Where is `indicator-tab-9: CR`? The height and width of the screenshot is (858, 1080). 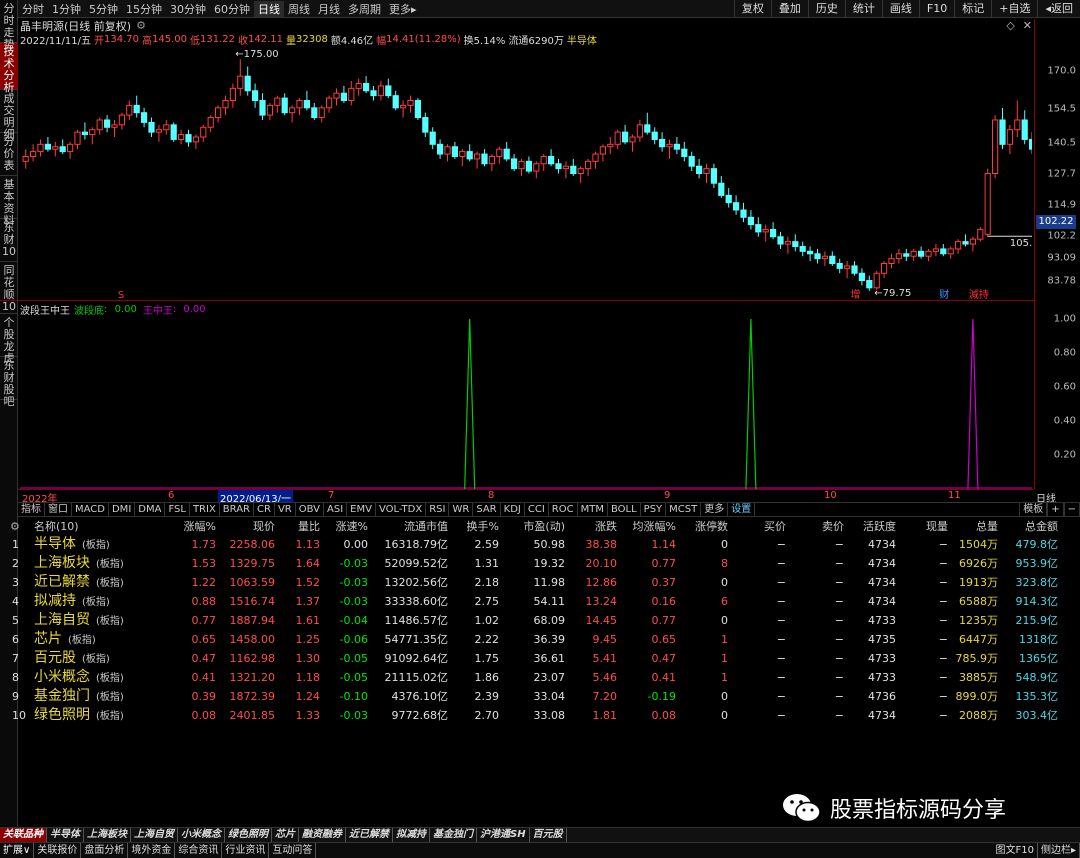
indicator-tab-9: CR is located at coordinates (264, 509).